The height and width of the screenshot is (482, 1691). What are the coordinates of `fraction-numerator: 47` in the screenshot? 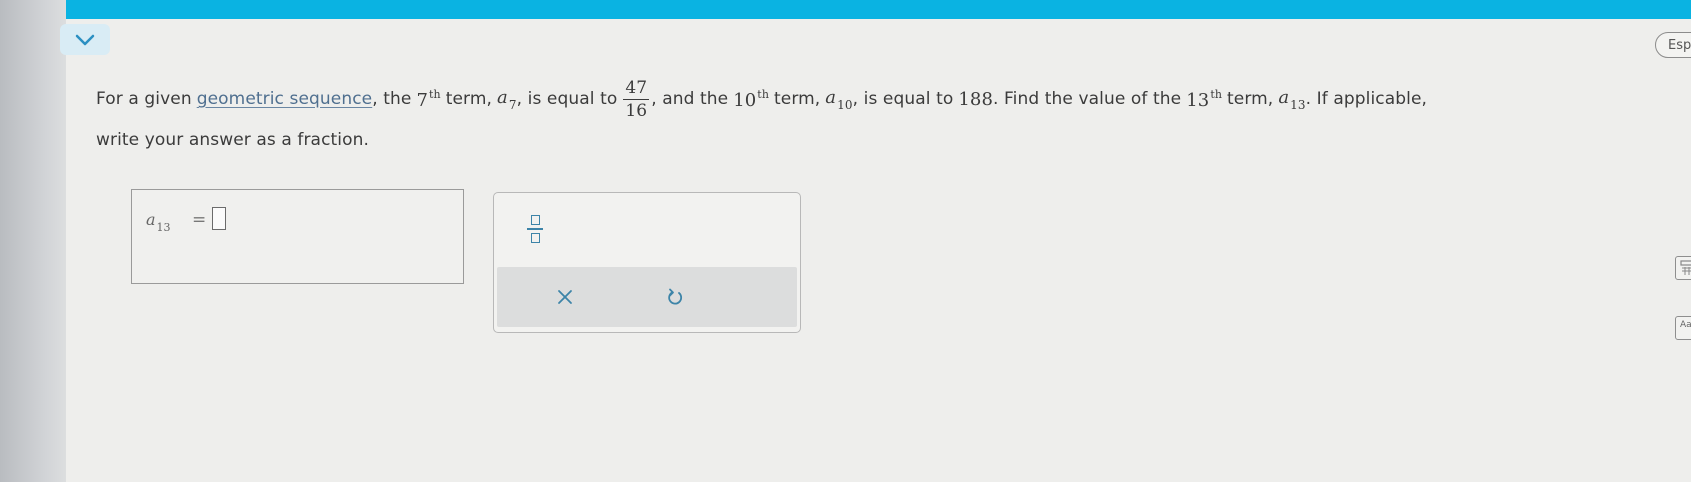 It's located at (636, 88).